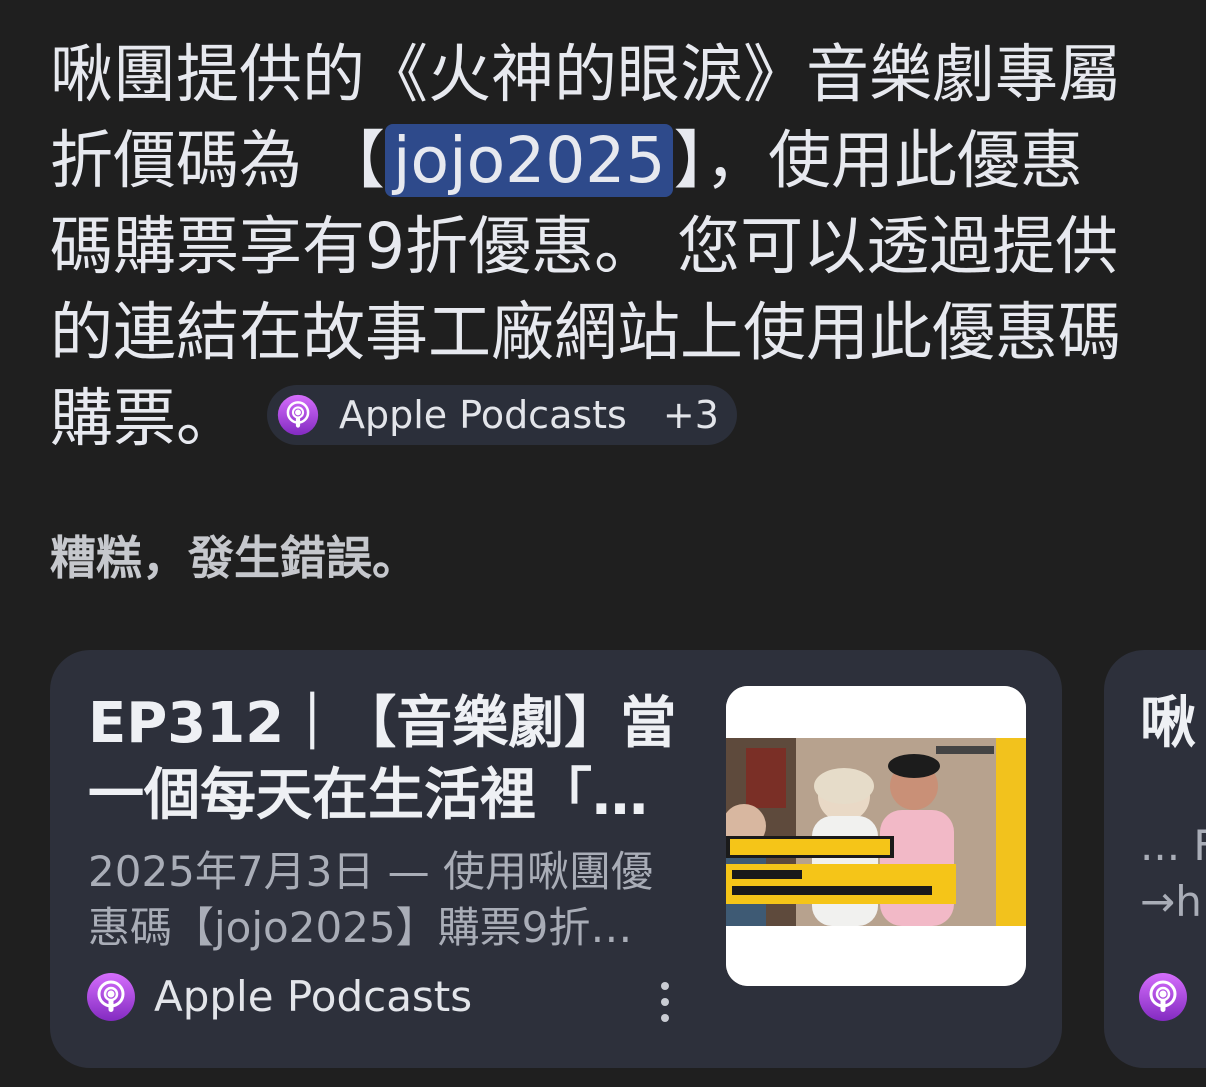 The width and height of the screenshot is (1206, 1087). I want to click on card-title: 啾, so click(1168, 724).